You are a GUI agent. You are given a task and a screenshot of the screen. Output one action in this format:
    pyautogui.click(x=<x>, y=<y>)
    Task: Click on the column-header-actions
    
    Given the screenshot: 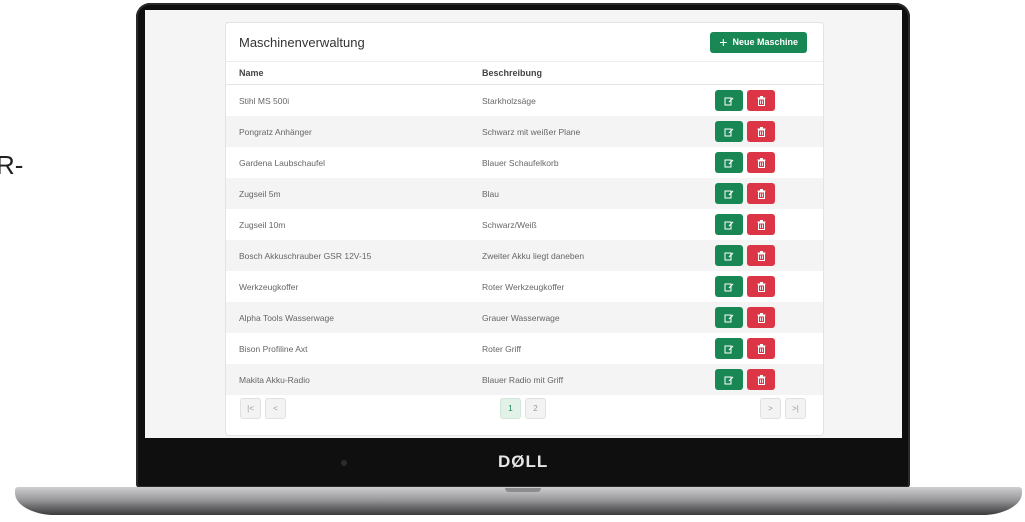 What is the action you would take?
    pyautogui.click(x=766, y=73)
    